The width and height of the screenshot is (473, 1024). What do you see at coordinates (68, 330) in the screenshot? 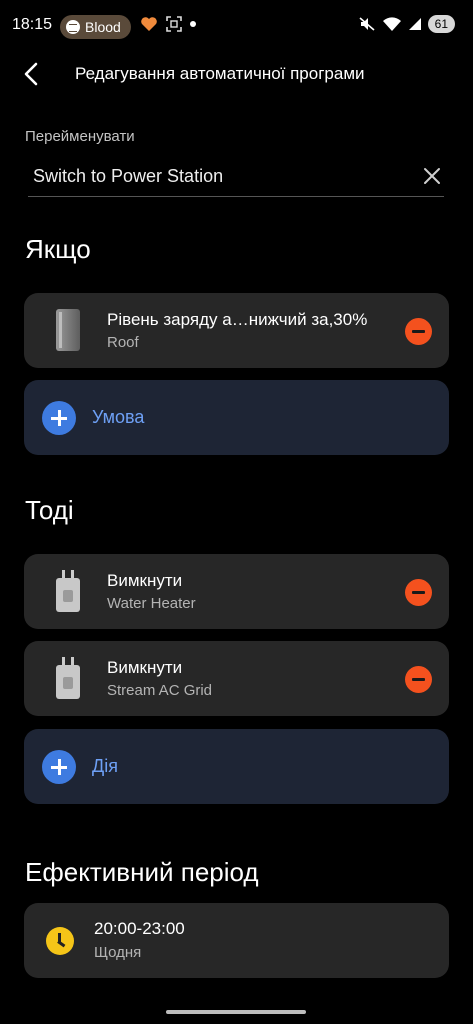
I see `battery-device-icon` at bounding box center [68, 330].